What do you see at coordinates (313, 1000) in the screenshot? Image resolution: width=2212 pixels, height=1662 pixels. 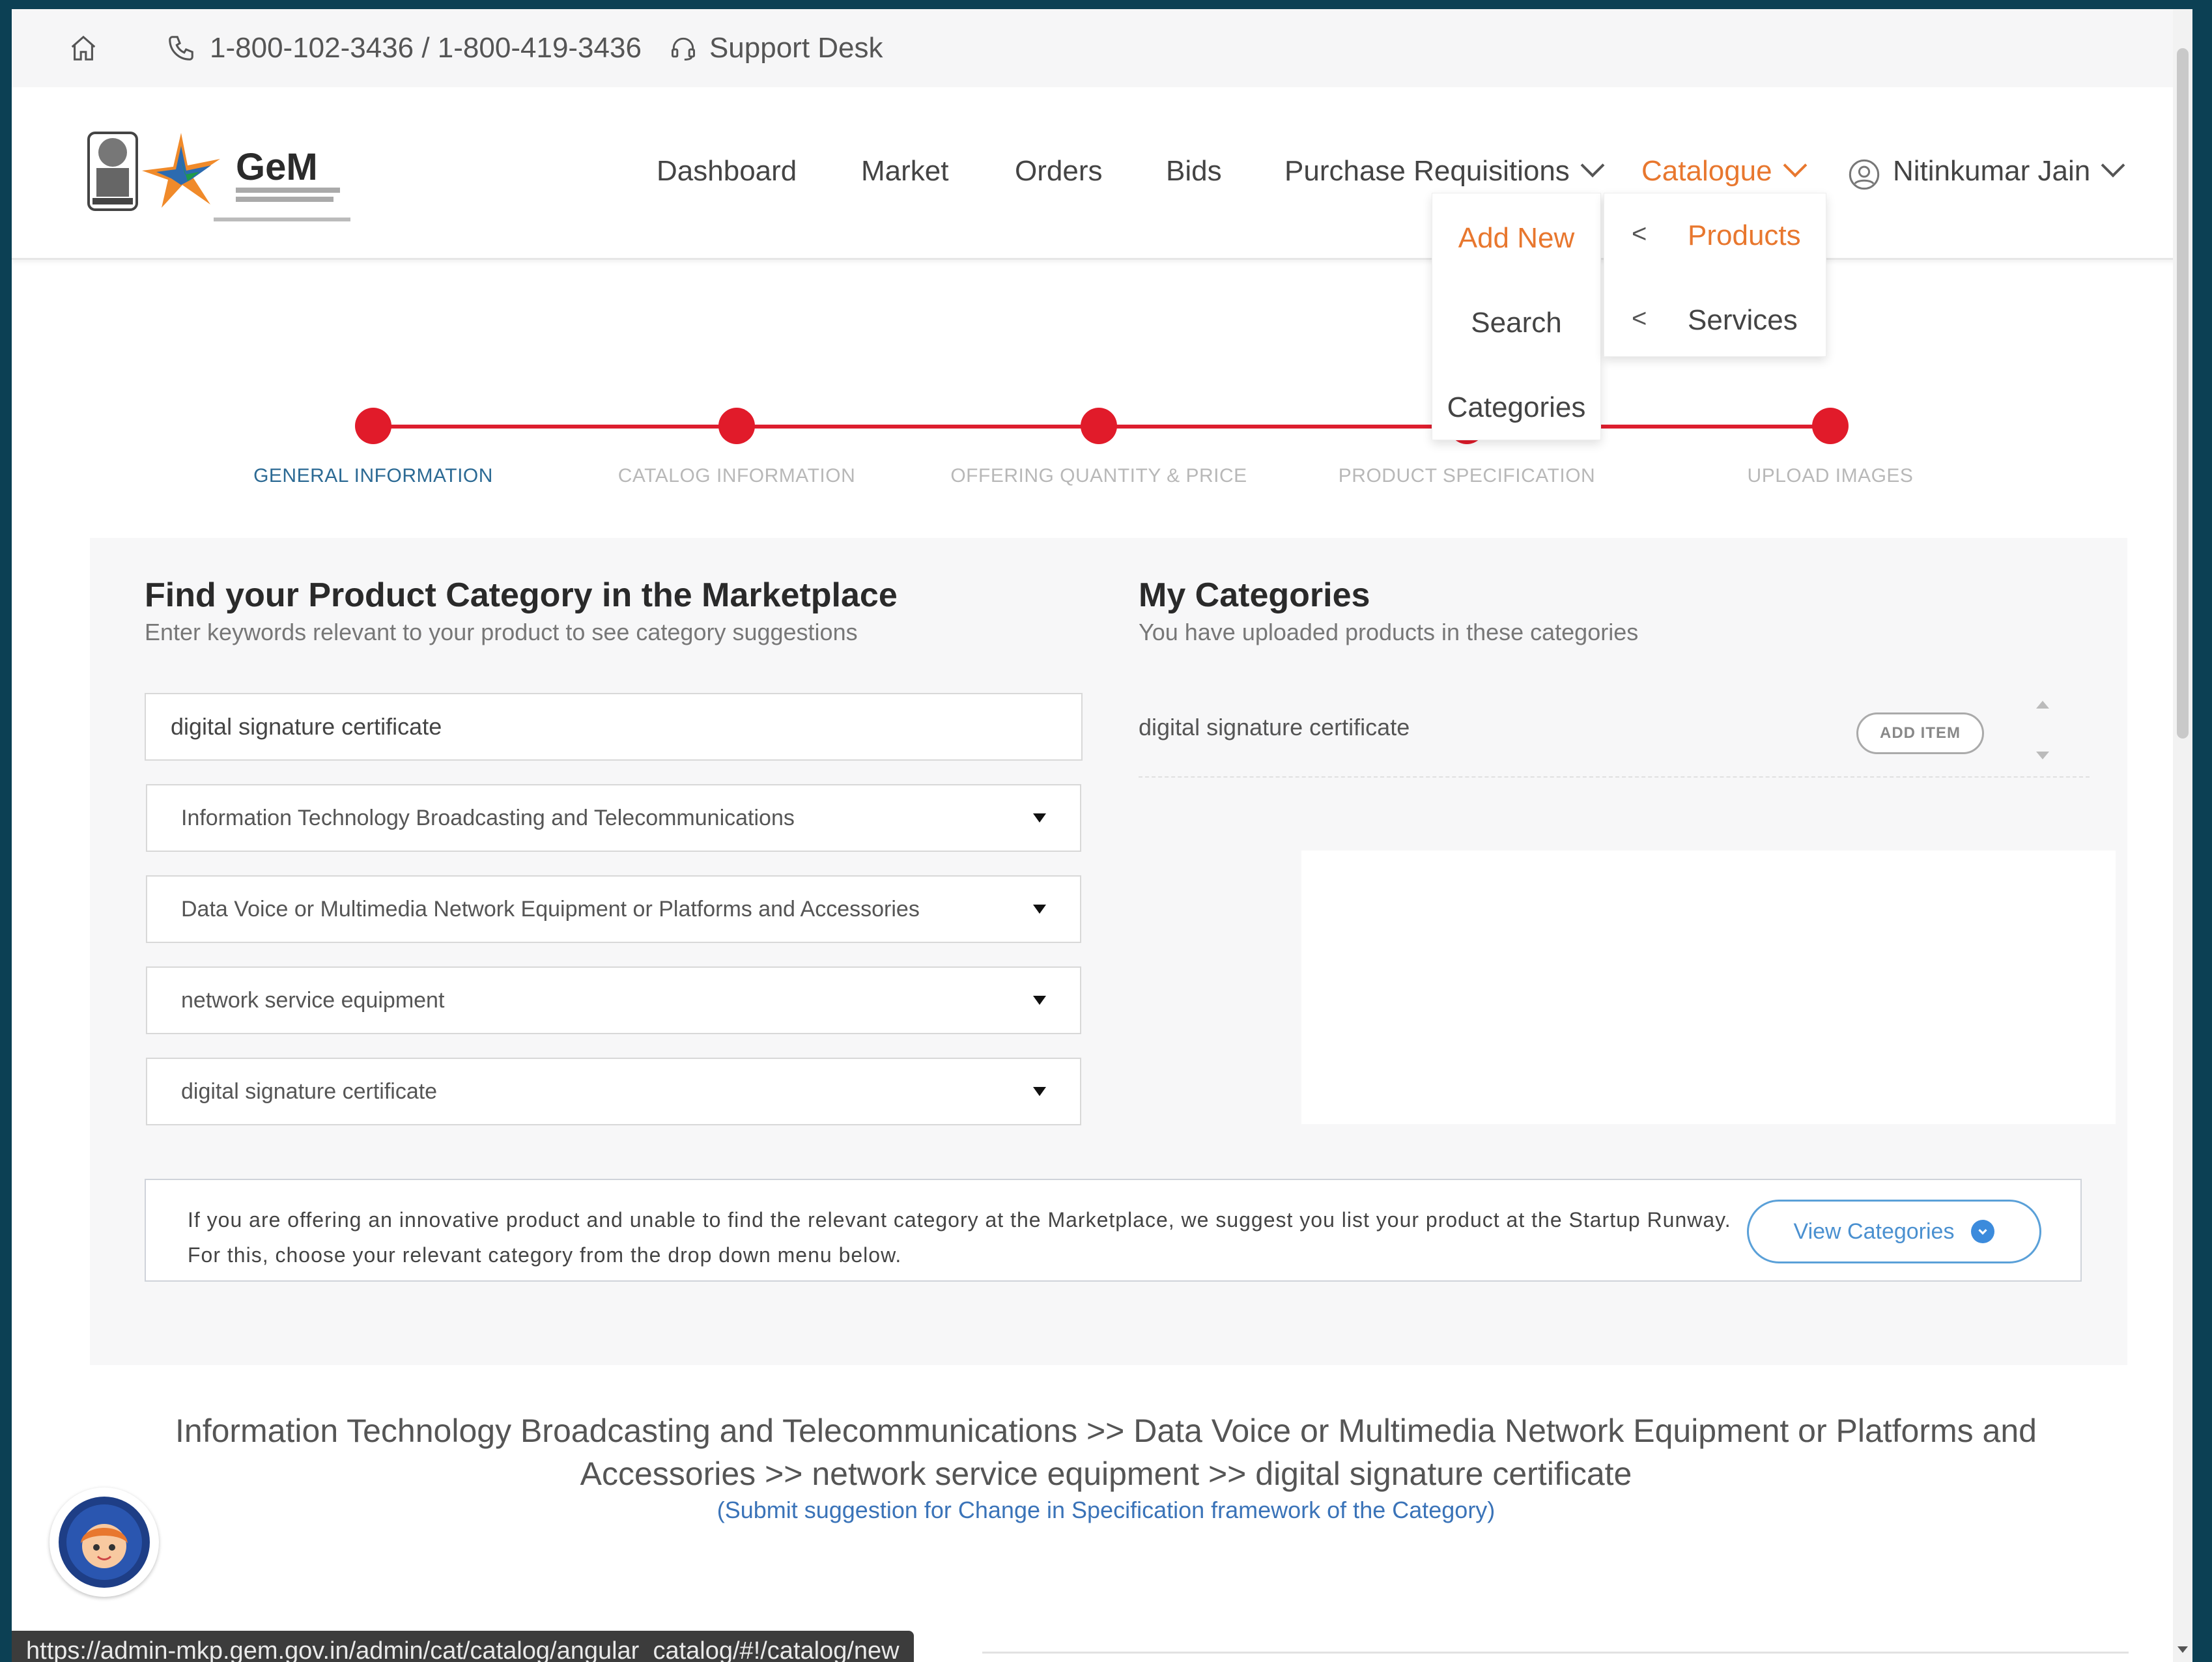 I see `select-value: network service equipment` at bounding box center [313, 1000].